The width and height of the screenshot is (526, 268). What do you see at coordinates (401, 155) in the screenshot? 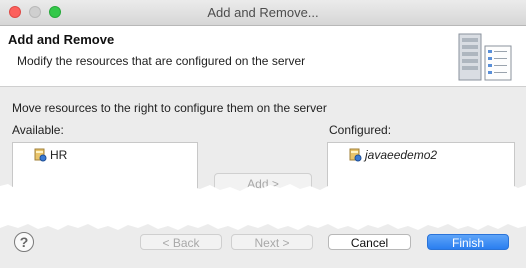
I see `list-item-label: javaeedemo2` at bounding box center [401, 155].